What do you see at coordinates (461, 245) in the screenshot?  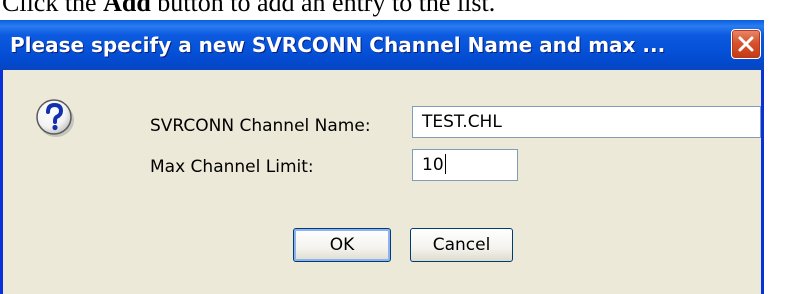 I see `cancel-button: Cancel` at bounding box center [461, 245].